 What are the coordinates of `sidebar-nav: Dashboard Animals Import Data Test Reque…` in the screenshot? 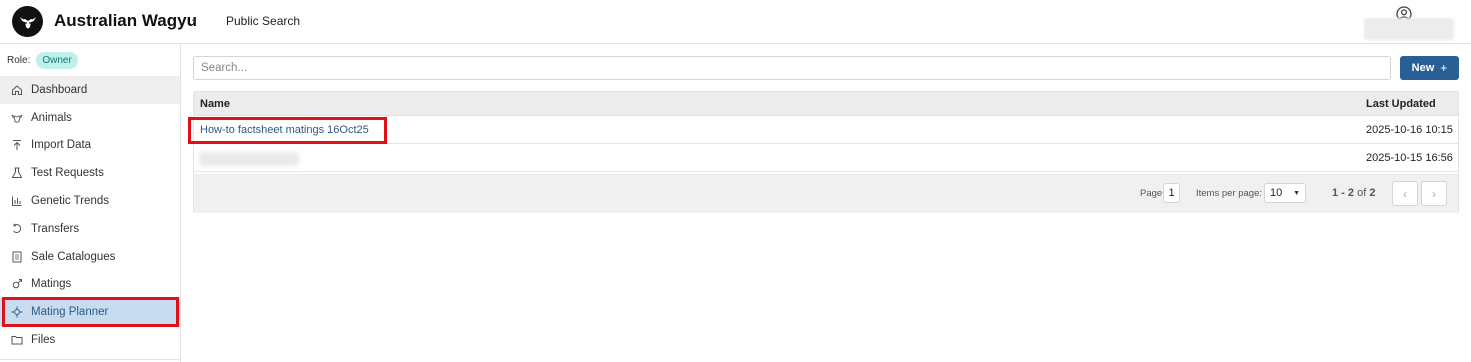 It's located at (90, 215).